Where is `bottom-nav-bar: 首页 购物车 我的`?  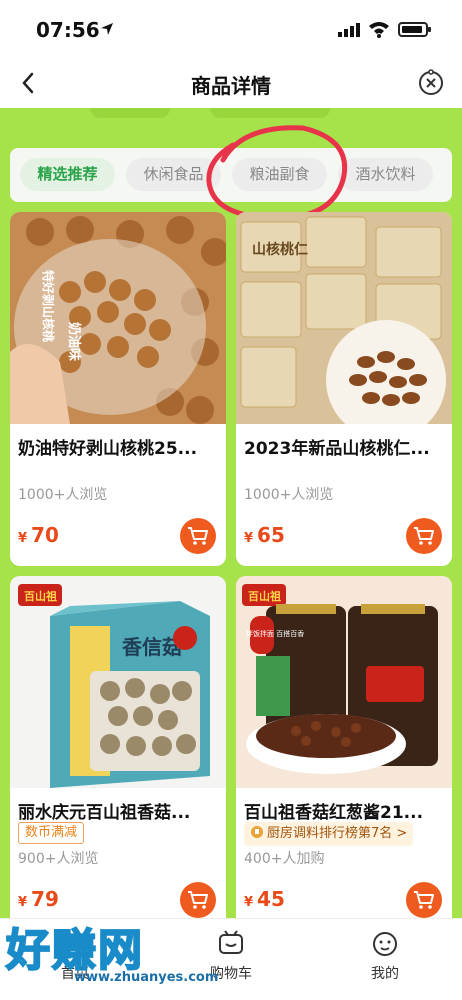 bottom-nav-bar: 首页 购物车 我的 is located at coordinates (231, 959).